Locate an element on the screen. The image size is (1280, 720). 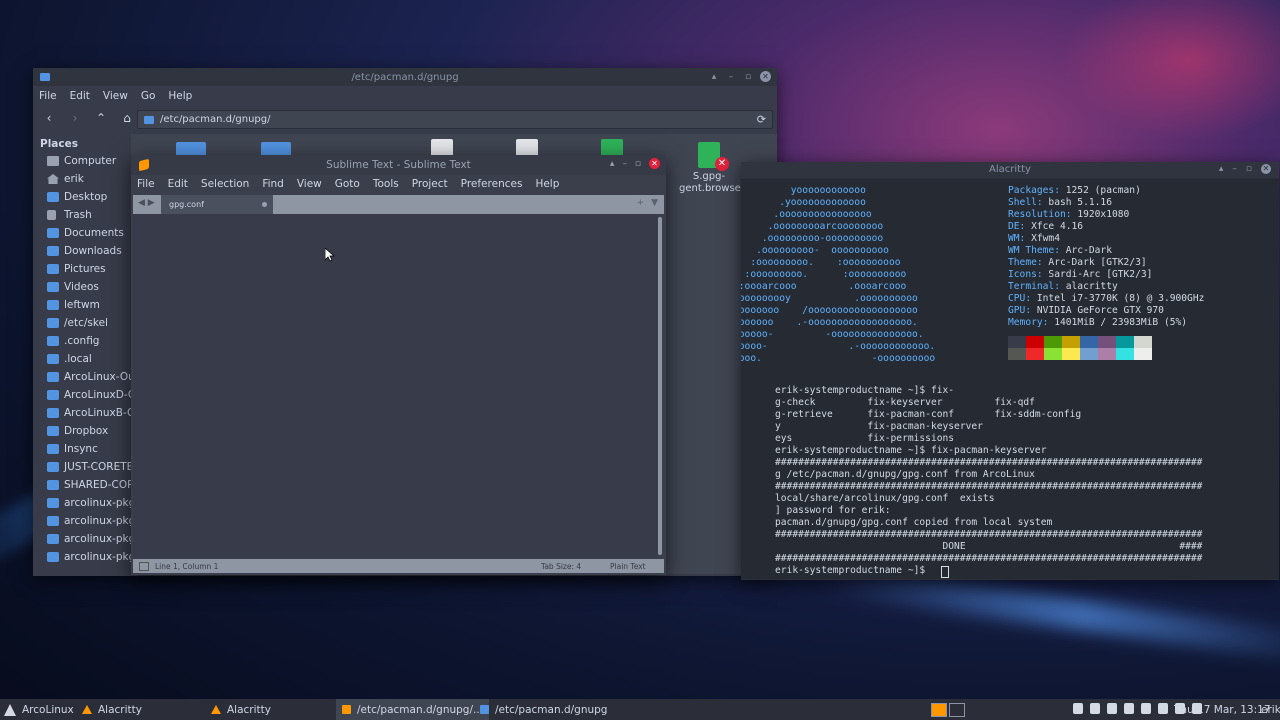
sidebar-item: Pictures is located at coordinates (82, 269).